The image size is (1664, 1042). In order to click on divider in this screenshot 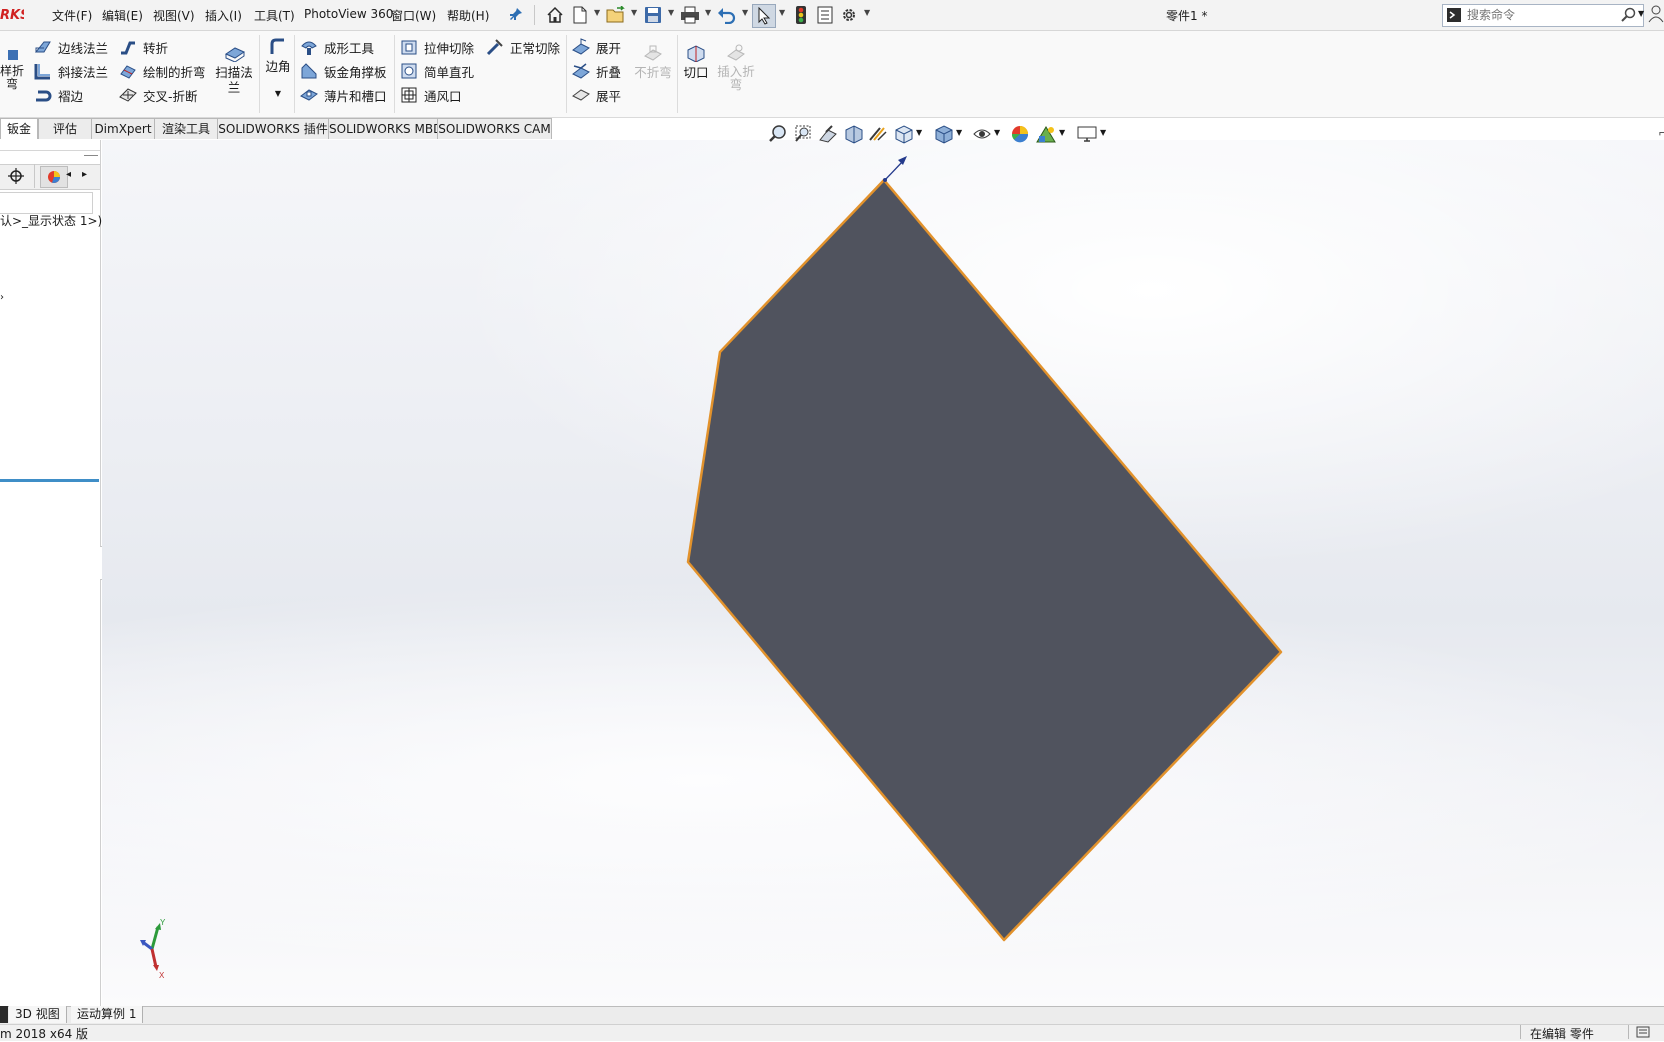, I will do `click(534, 15)`.